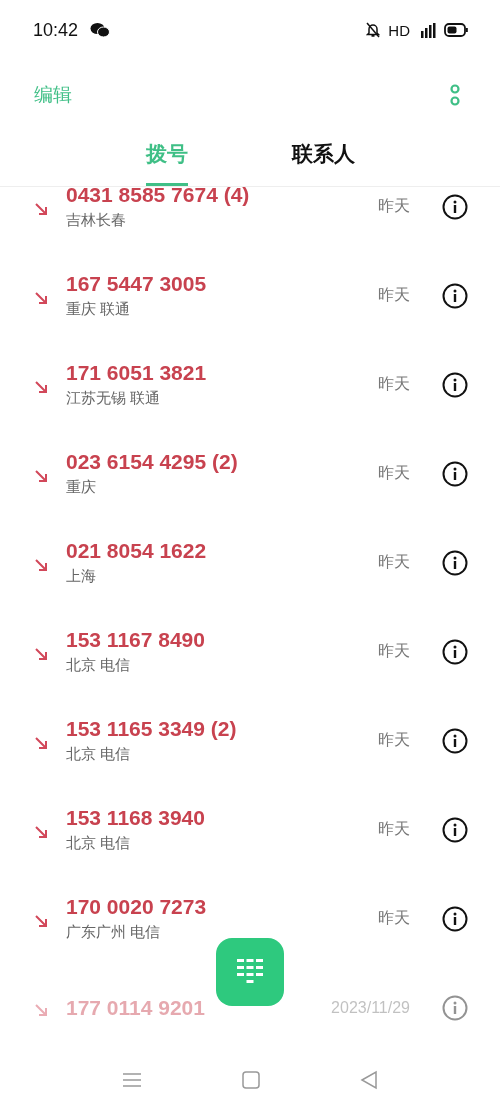  What do you see at coordinates (53, 95) in the screenshot?
I see `edit-button: 编辑` at bounding box center [53, 95].